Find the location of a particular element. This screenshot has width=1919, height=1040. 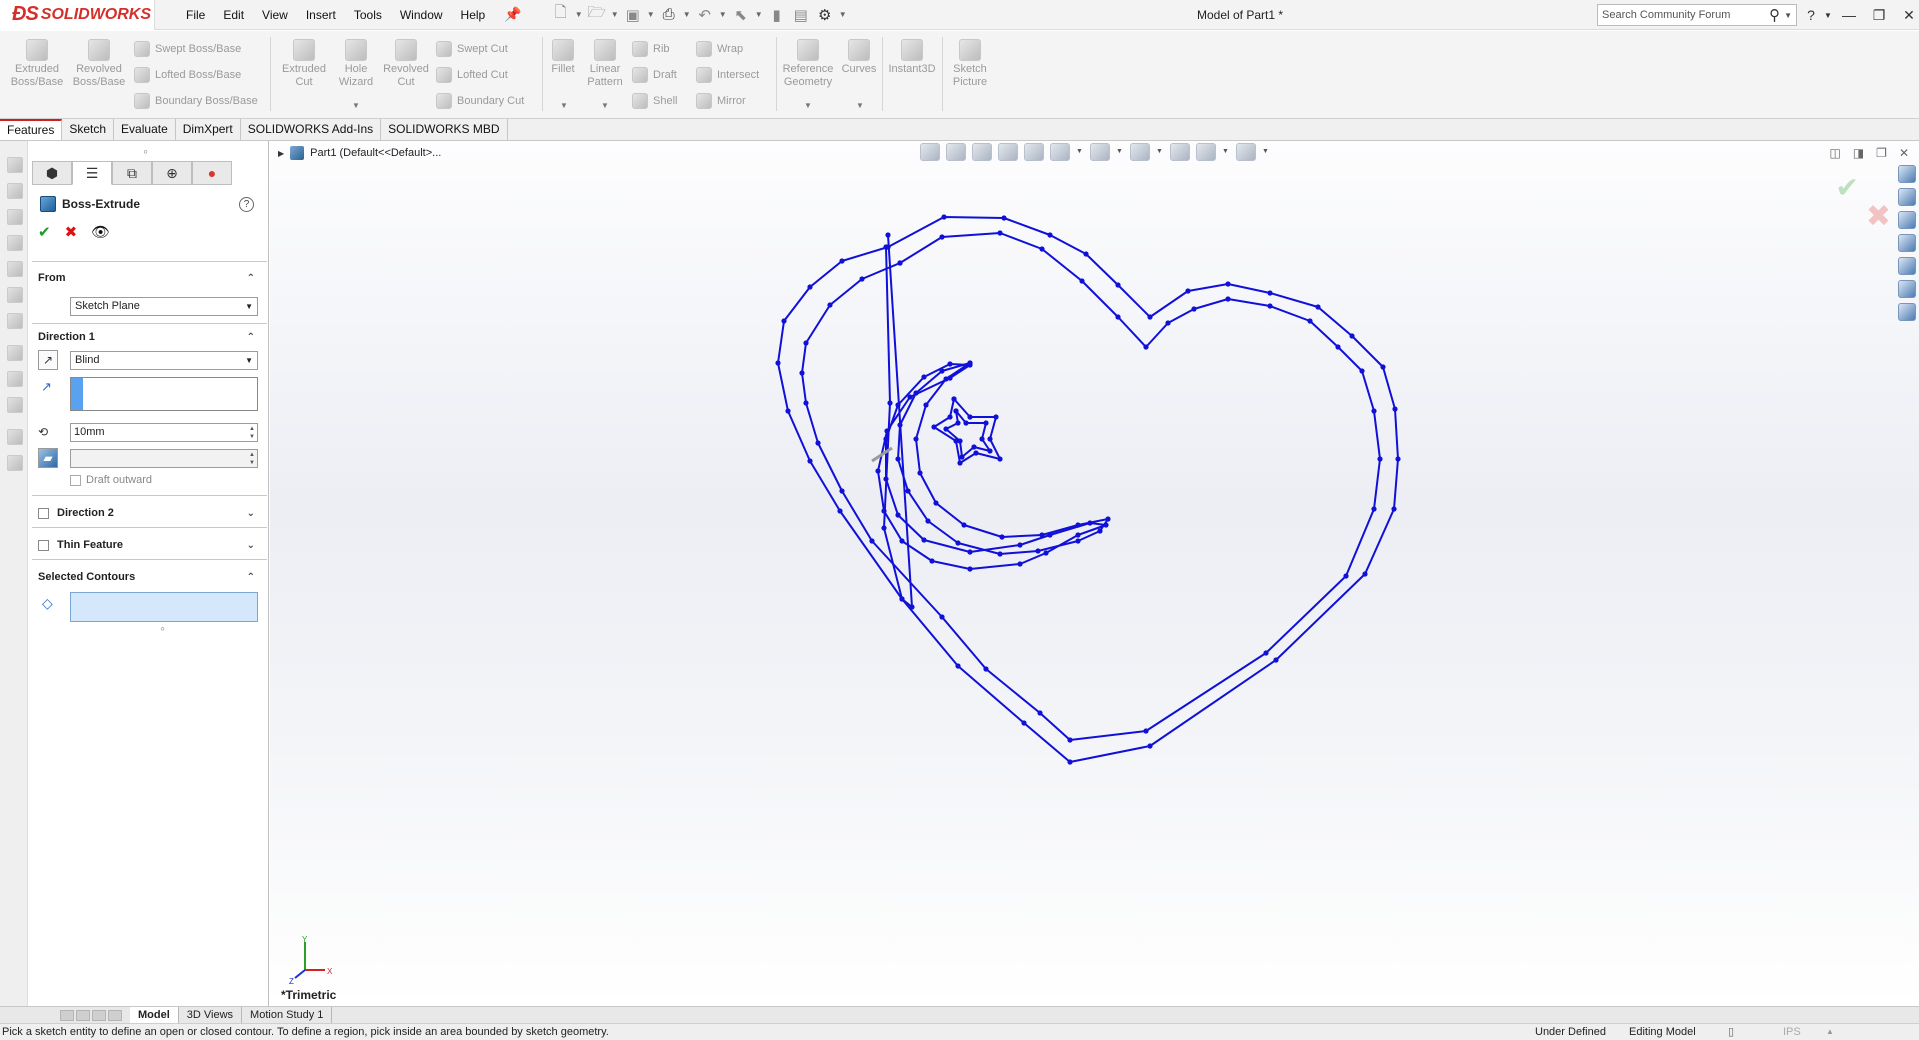

swept-cut-button: Swept Cut is located at coordinates (472, 49).